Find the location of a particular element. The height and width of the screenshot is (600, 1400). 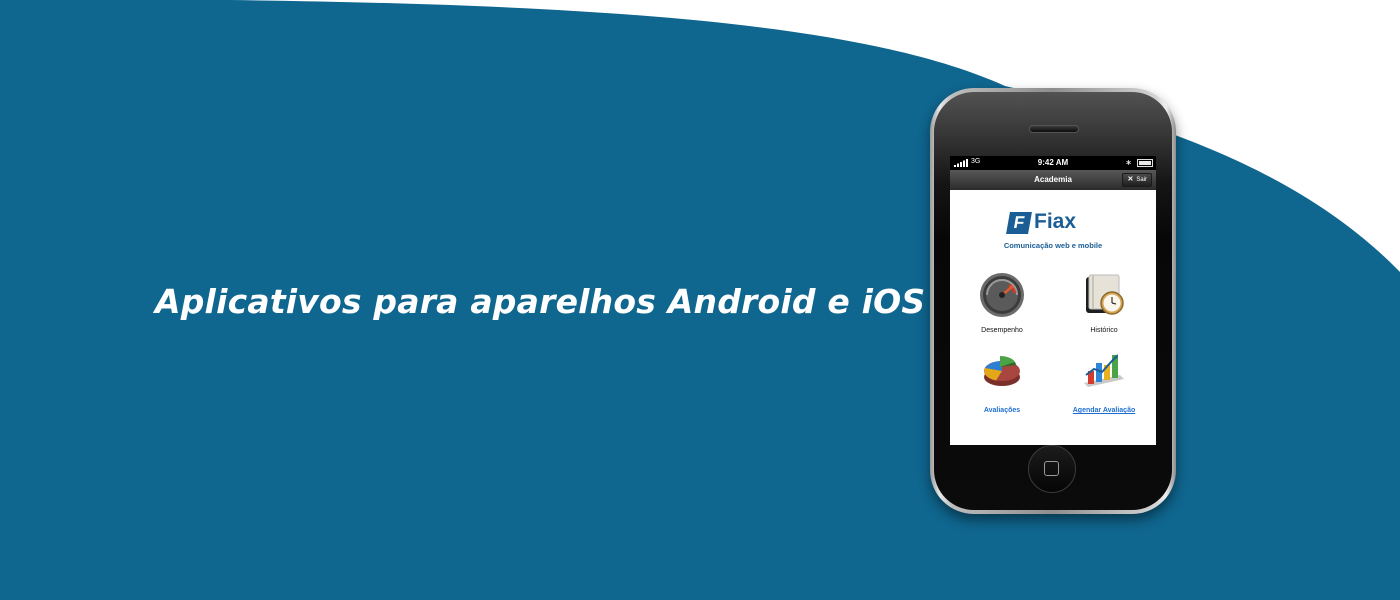

fiax-logo-name: Fiax is located at coordinates (1055, 221).